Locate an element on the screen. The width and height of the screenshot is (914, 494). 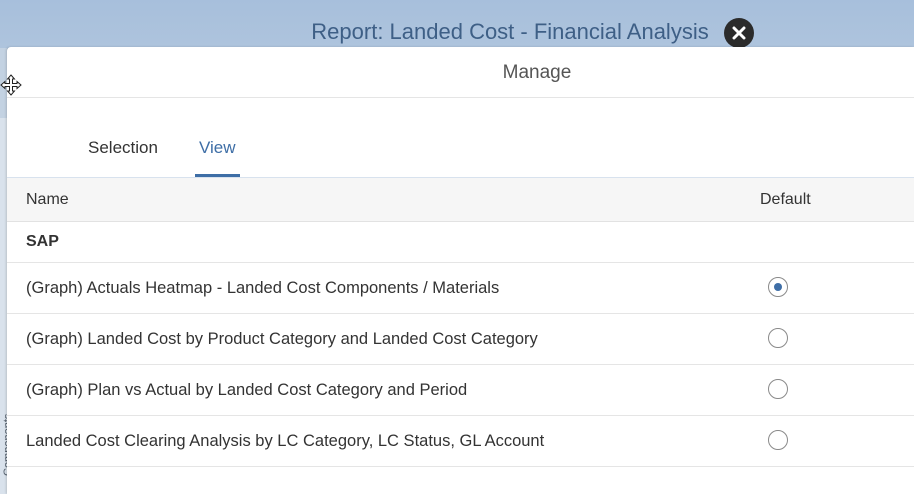
close-button is located at coordinates (739, 33).